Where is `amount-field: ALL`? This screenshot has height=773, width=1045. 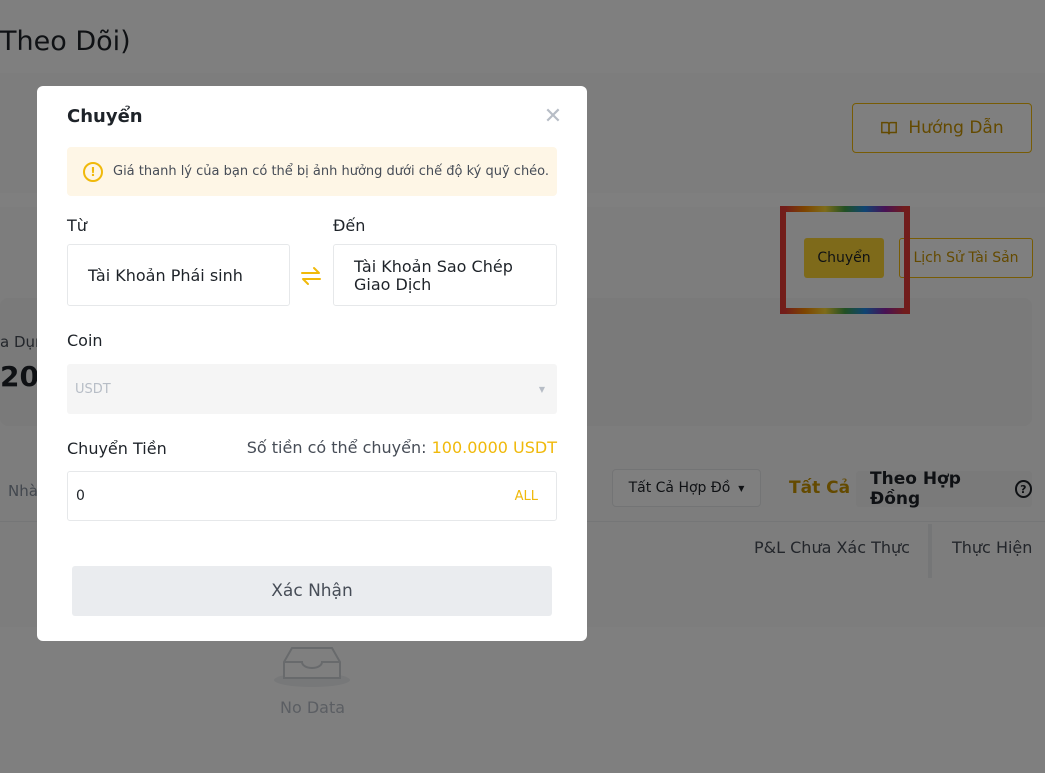
amount-field: ALL is located at coordinates (312, 496).